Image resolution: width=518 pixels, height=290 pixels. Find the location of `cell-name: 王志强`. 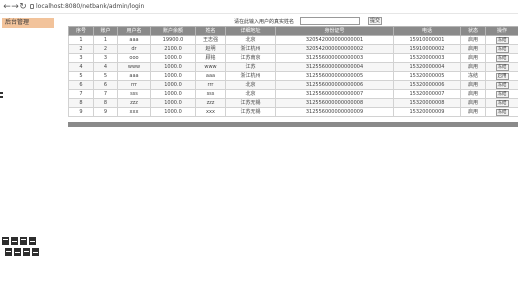

cell-name: 王志强 is located at coordinates (210, 40).